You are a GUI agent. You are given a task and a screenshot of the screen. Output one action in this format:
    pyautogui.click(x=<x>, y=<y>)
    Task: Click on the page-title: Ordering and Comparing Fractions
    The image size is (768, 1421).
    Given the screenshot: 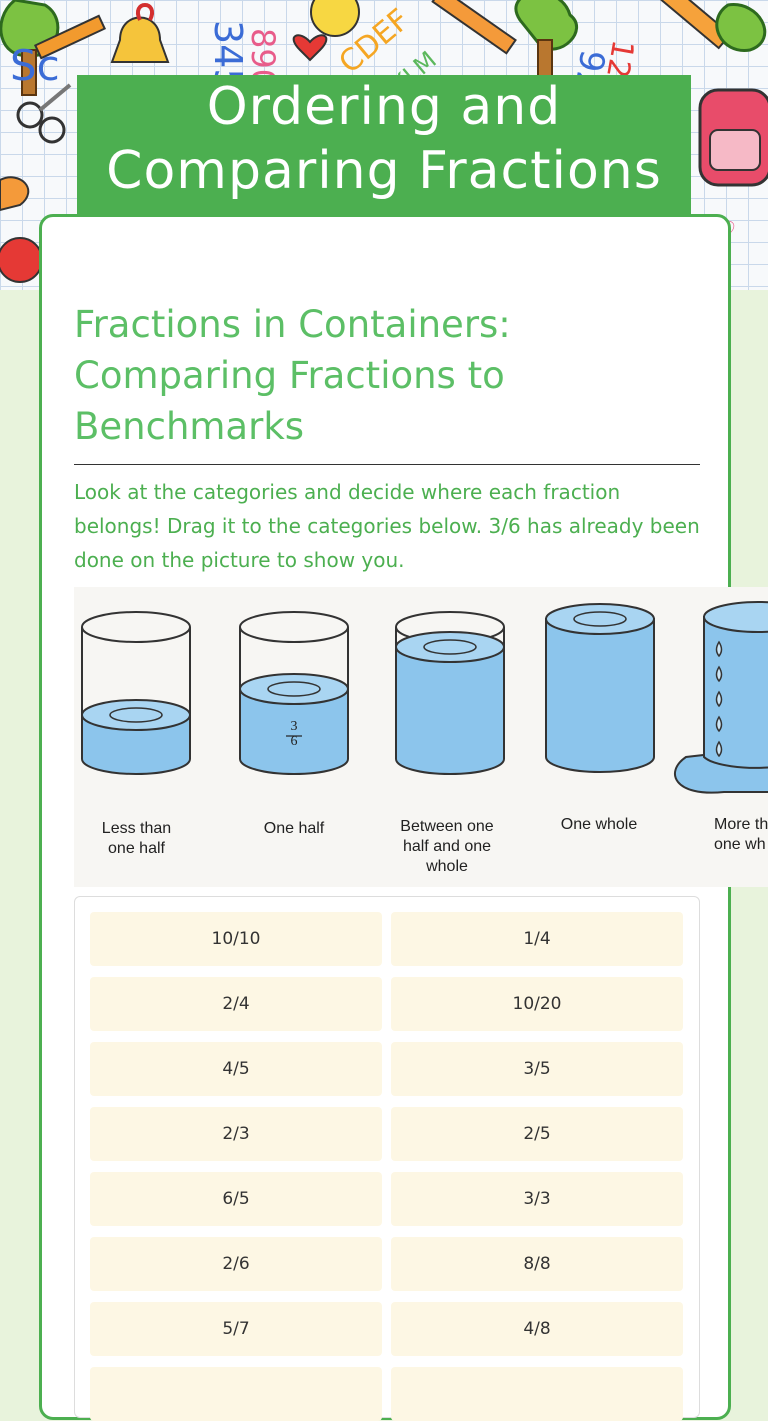 What is the action you would take?
    pyautogui.click(x=384, y=145)
    